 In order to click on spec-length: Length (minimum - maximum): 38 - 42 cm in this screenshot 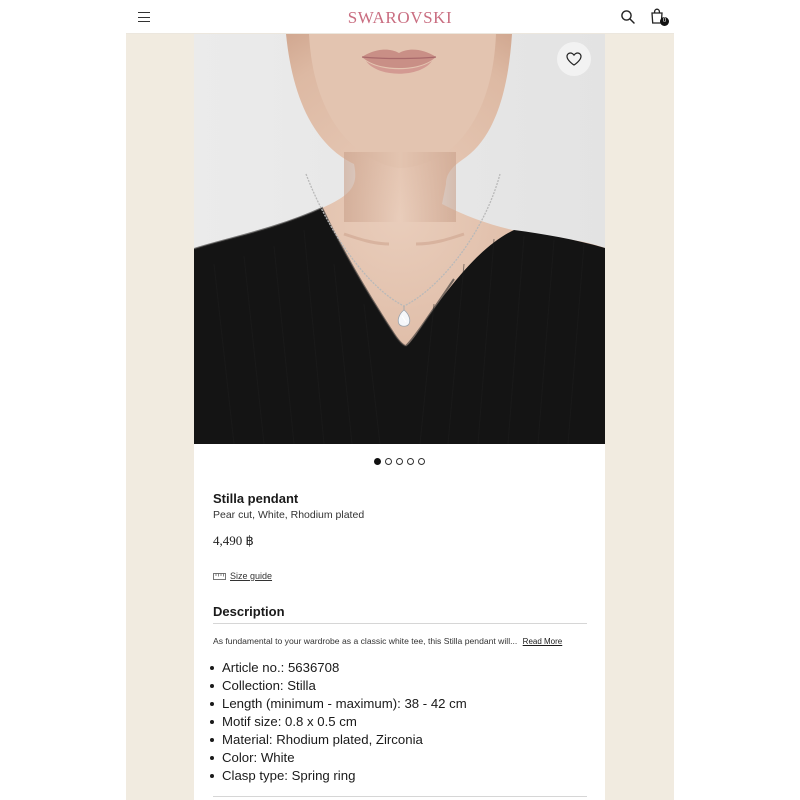, I will do `click(338, 703)`.